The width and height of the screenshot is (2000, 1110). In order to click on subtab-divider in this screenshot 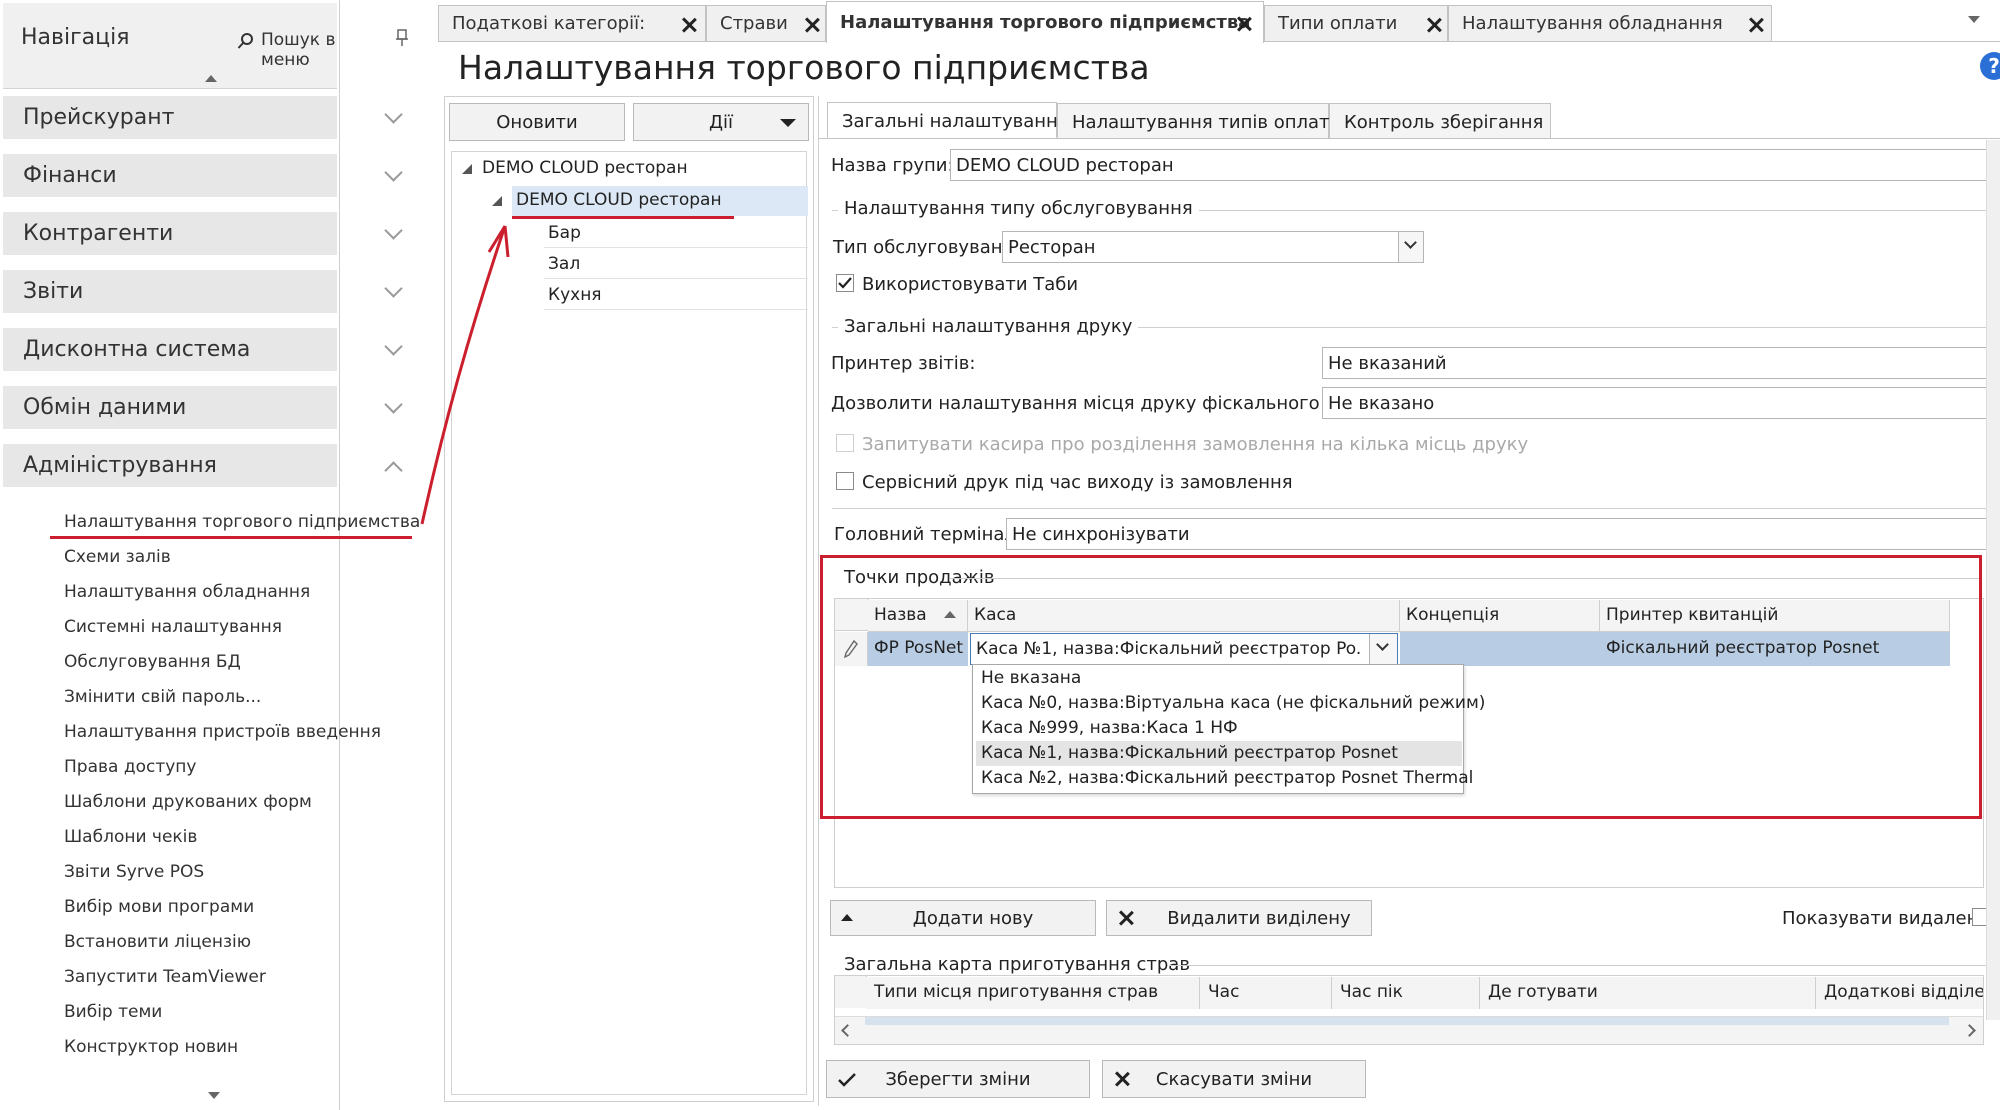, I will do `click(1409, 138)`.